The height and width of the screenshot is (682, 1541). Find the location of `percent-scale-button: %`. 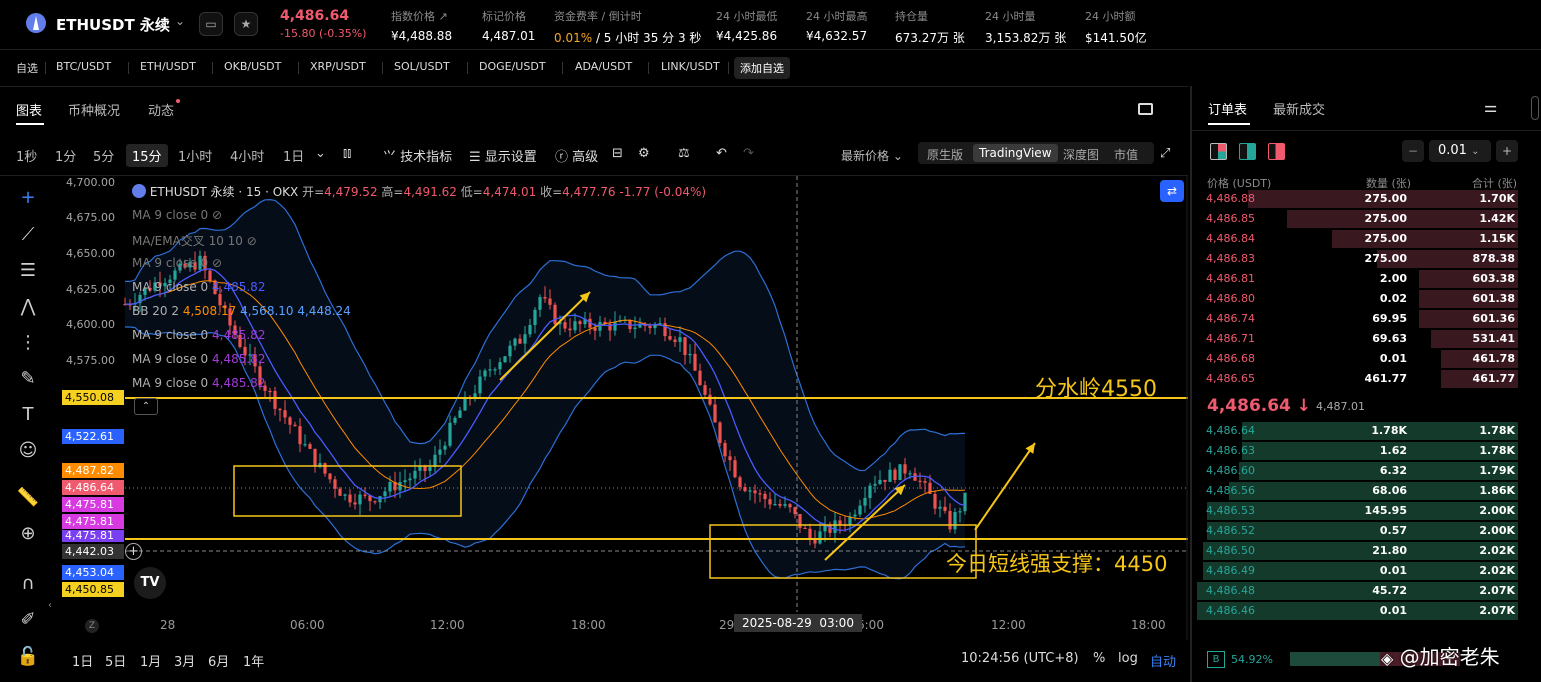

percent-scale-button: % is located at coordinates (1099, 658).